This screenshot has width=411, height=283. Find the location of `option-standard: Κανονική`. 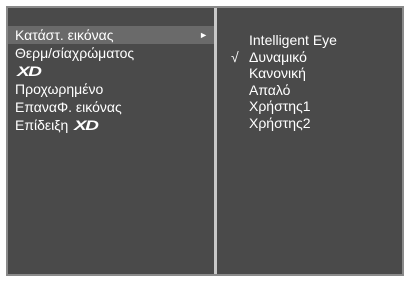

option-standard: Κανονική is located at coordinates (307, 73).